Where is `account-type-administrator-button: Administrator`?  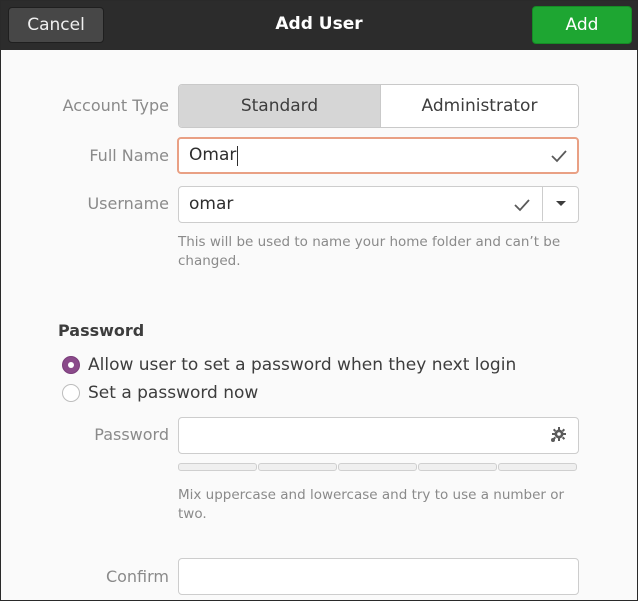
account-type-administrator-button: Administrator is located at coordinates (479, 106).